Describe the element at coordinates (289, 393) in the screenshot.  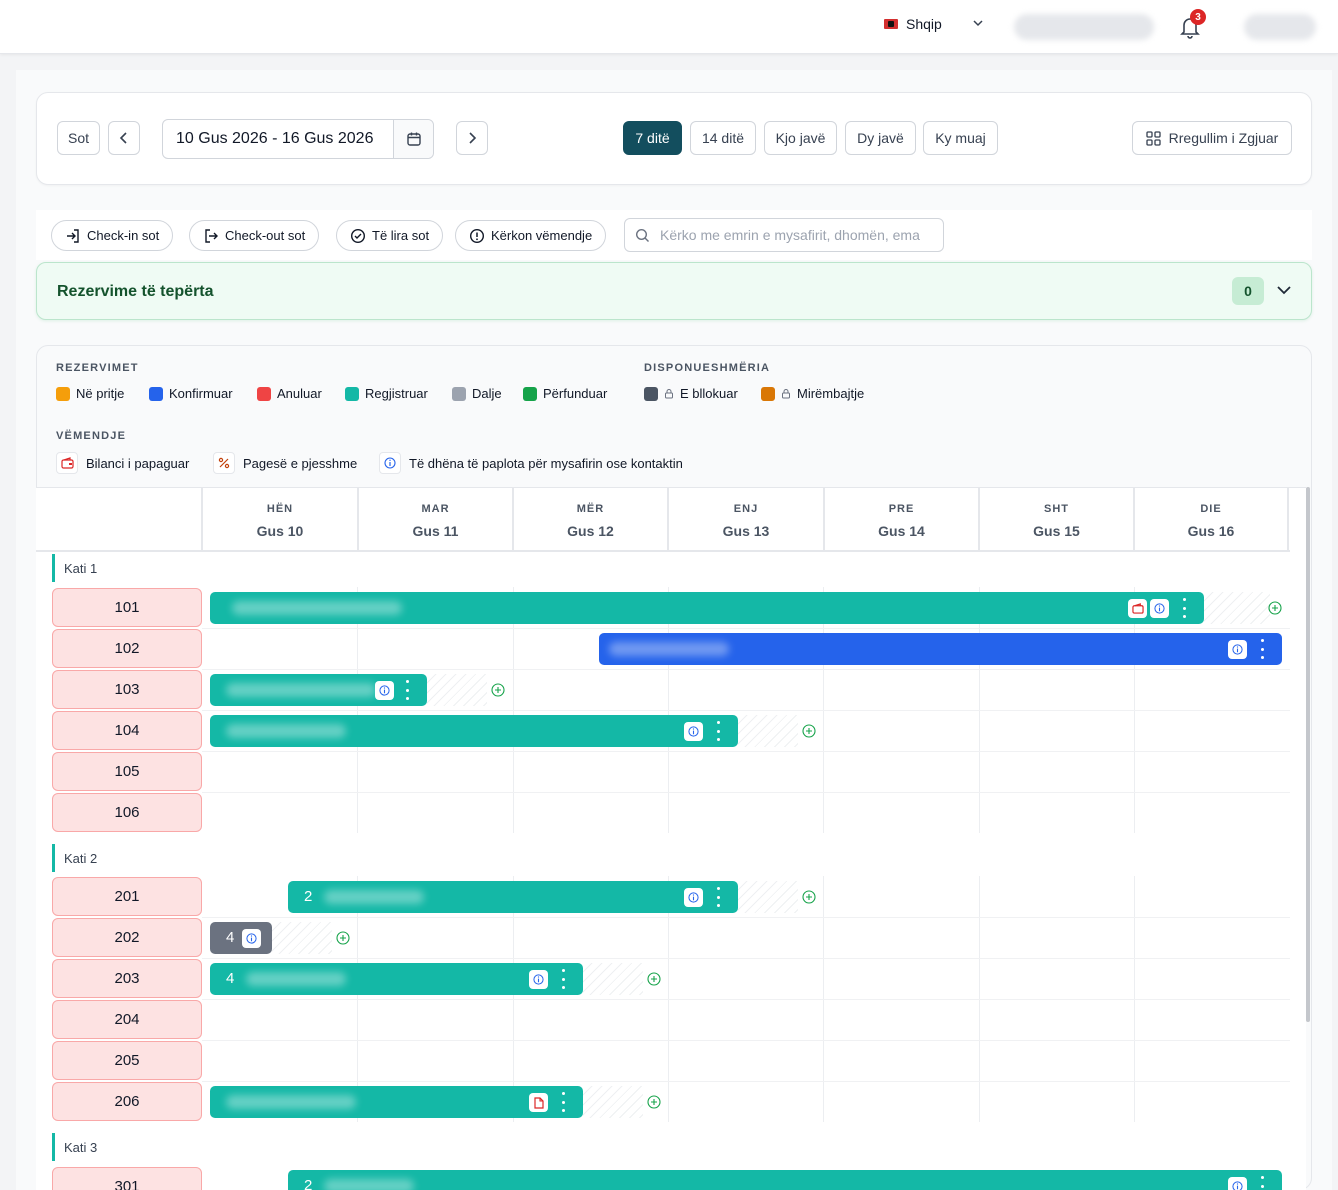
I see `legend-cancelled: Anuluar` at that location.